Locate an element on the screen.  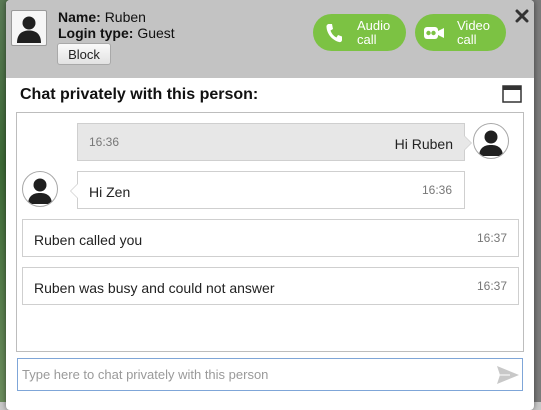
login-type-value: Guest is located at coordinates (156, 33).